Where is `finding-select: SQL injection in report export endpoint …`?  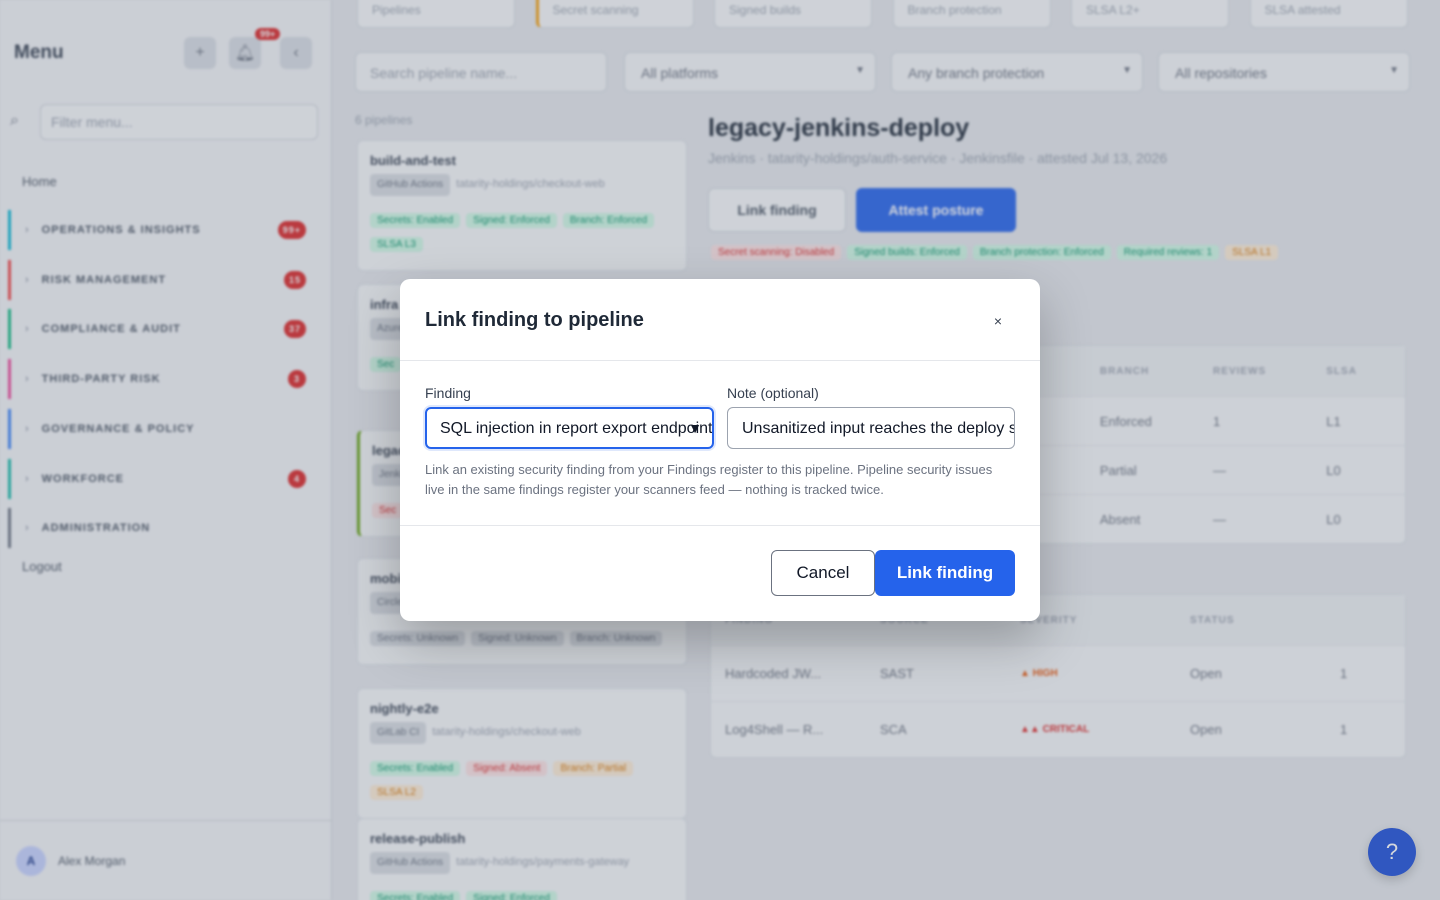
finding-select: SQL injection in report export endpoint … is located at coordinates (569, 428).